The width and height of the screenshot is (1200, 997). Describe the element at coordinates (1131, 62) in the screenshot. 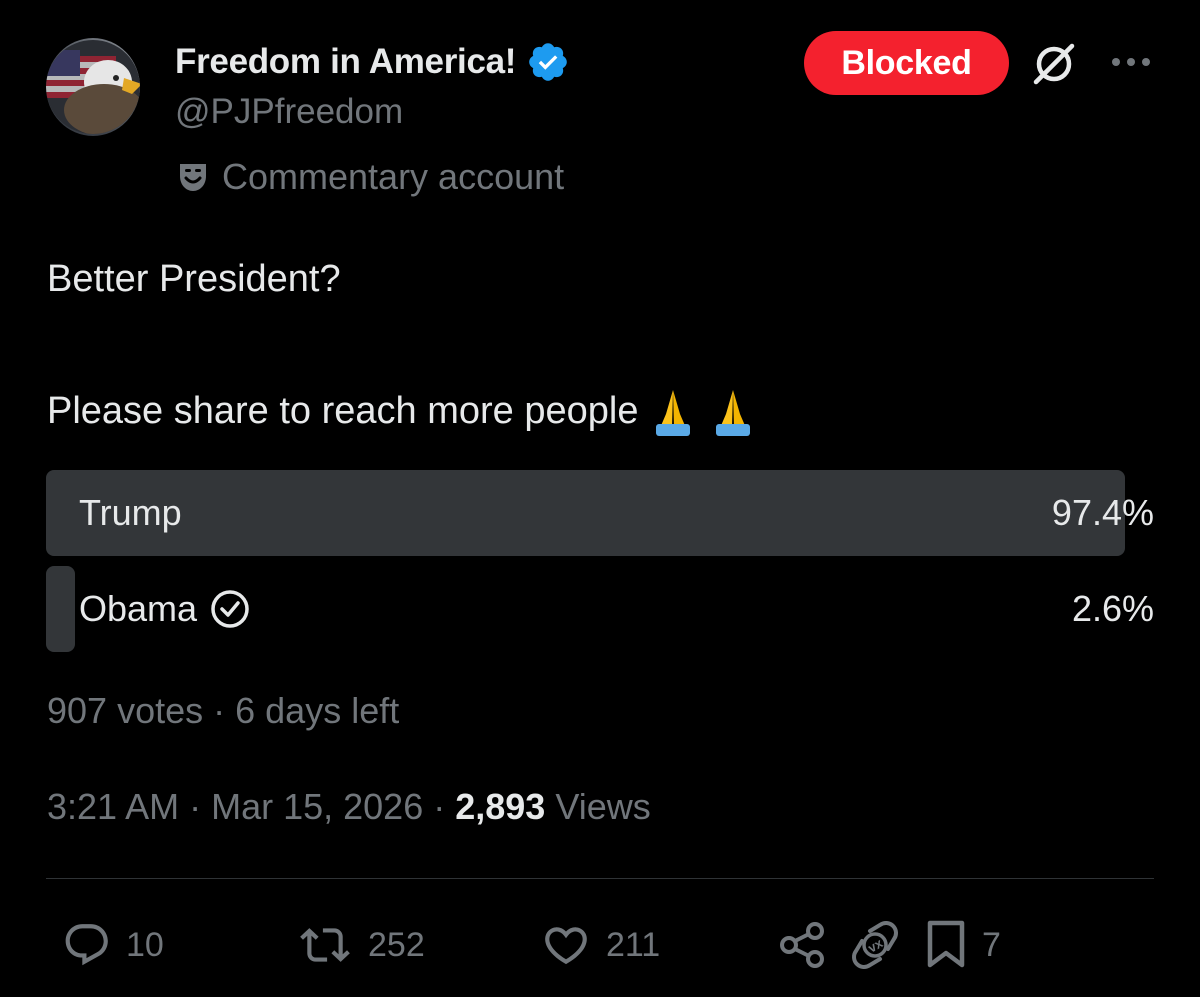

I see `more-options-icon` at that location.